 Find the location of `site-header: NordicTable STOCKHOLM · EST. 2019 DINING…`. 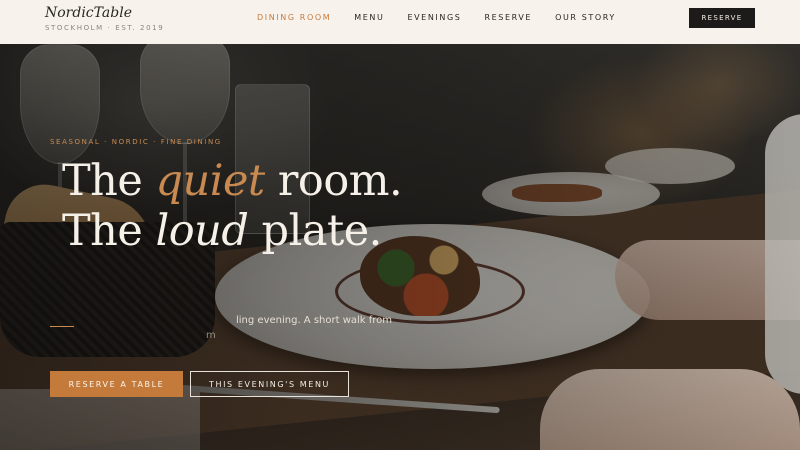

site-header: NordicTable STOCKHOLM · EST. 2019 DINING… is located at coordinates (400, 22).